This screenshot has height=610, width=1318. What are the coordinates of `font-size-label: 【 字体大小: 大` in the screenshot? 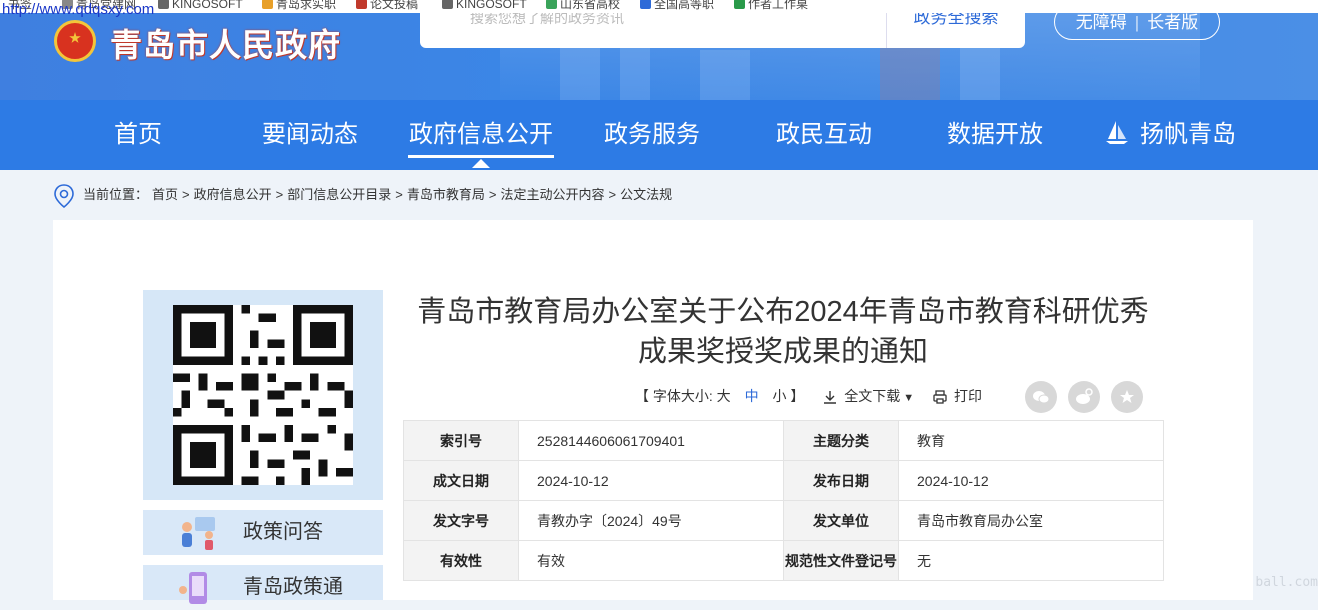 It's located at (683, 396).